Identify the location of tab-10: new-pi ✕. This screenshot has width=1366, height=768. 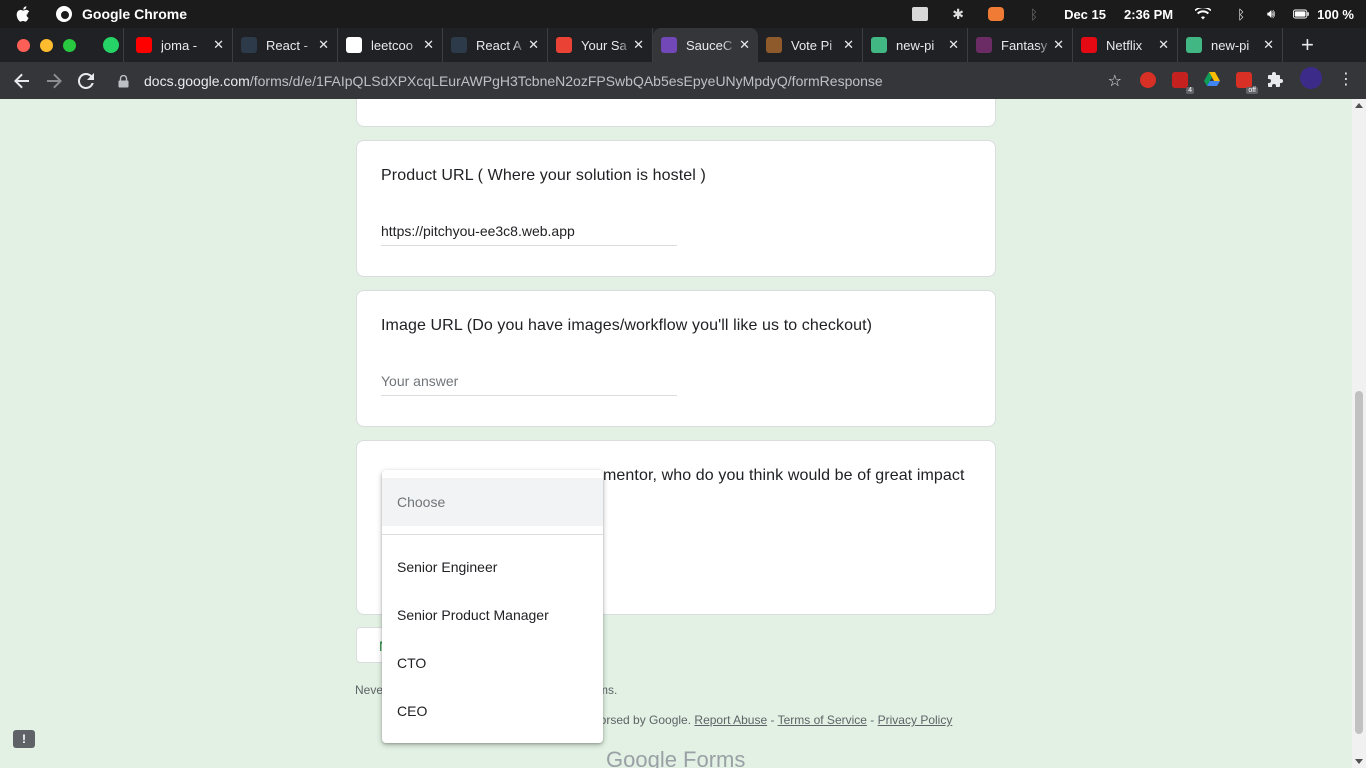
(1230, 45).